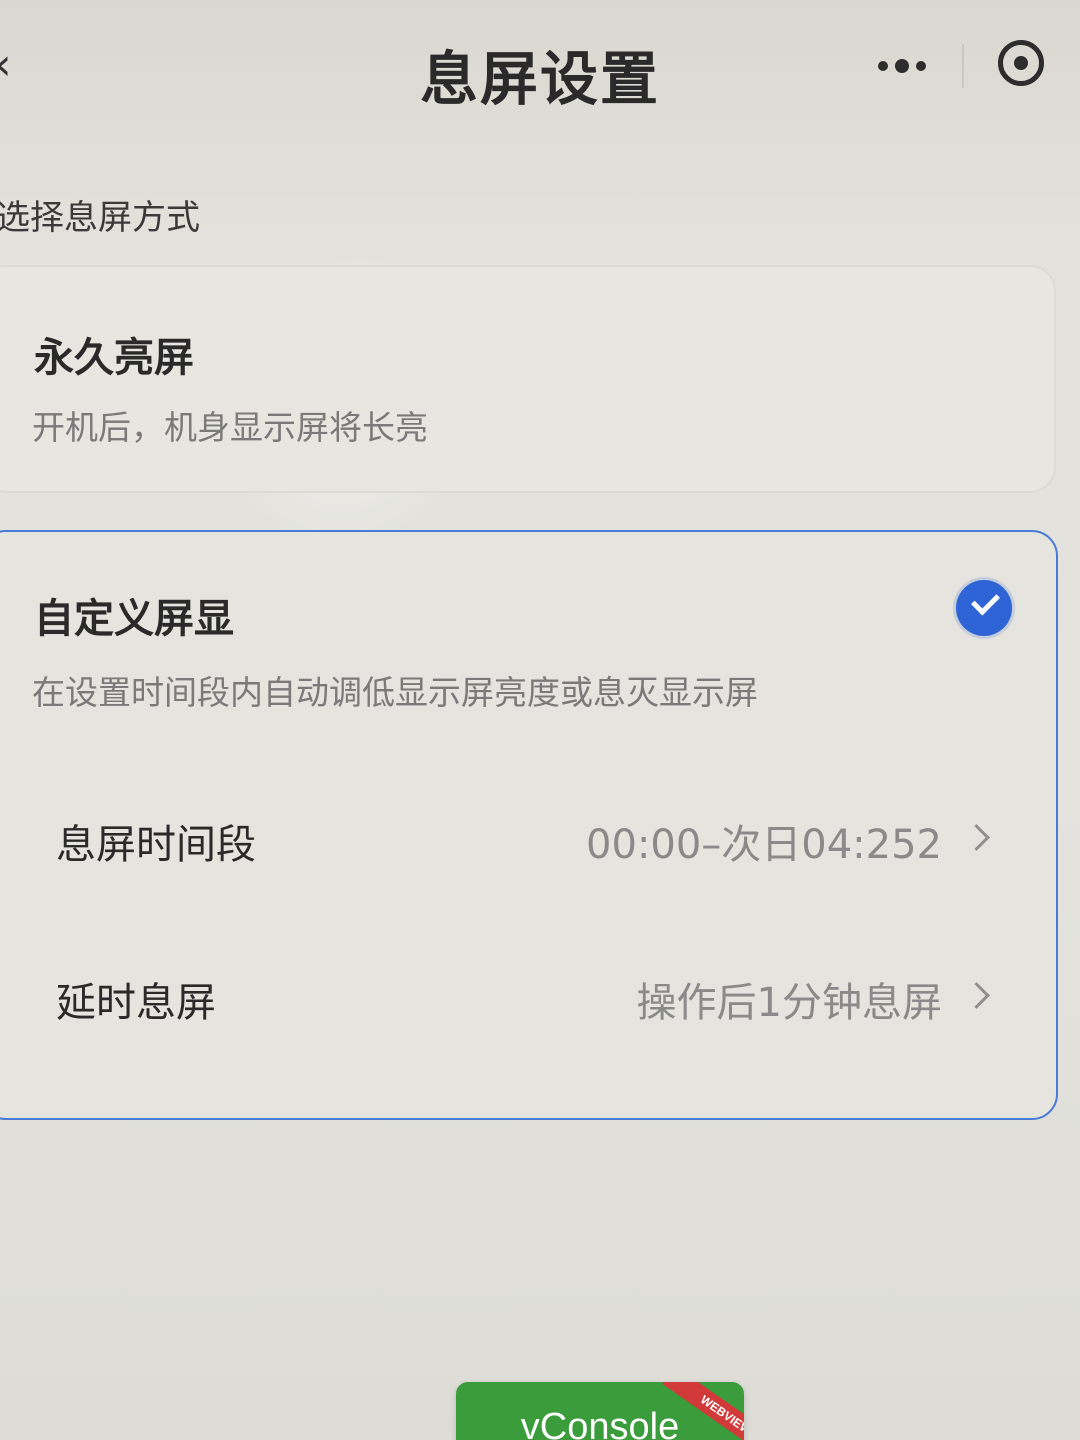 This screenshot has height=1440, width=1080. Describe the element at coordinates (600, 1411) in the screenshot. I see `vconsole-button: vConsole WEBVIEW` at that location.